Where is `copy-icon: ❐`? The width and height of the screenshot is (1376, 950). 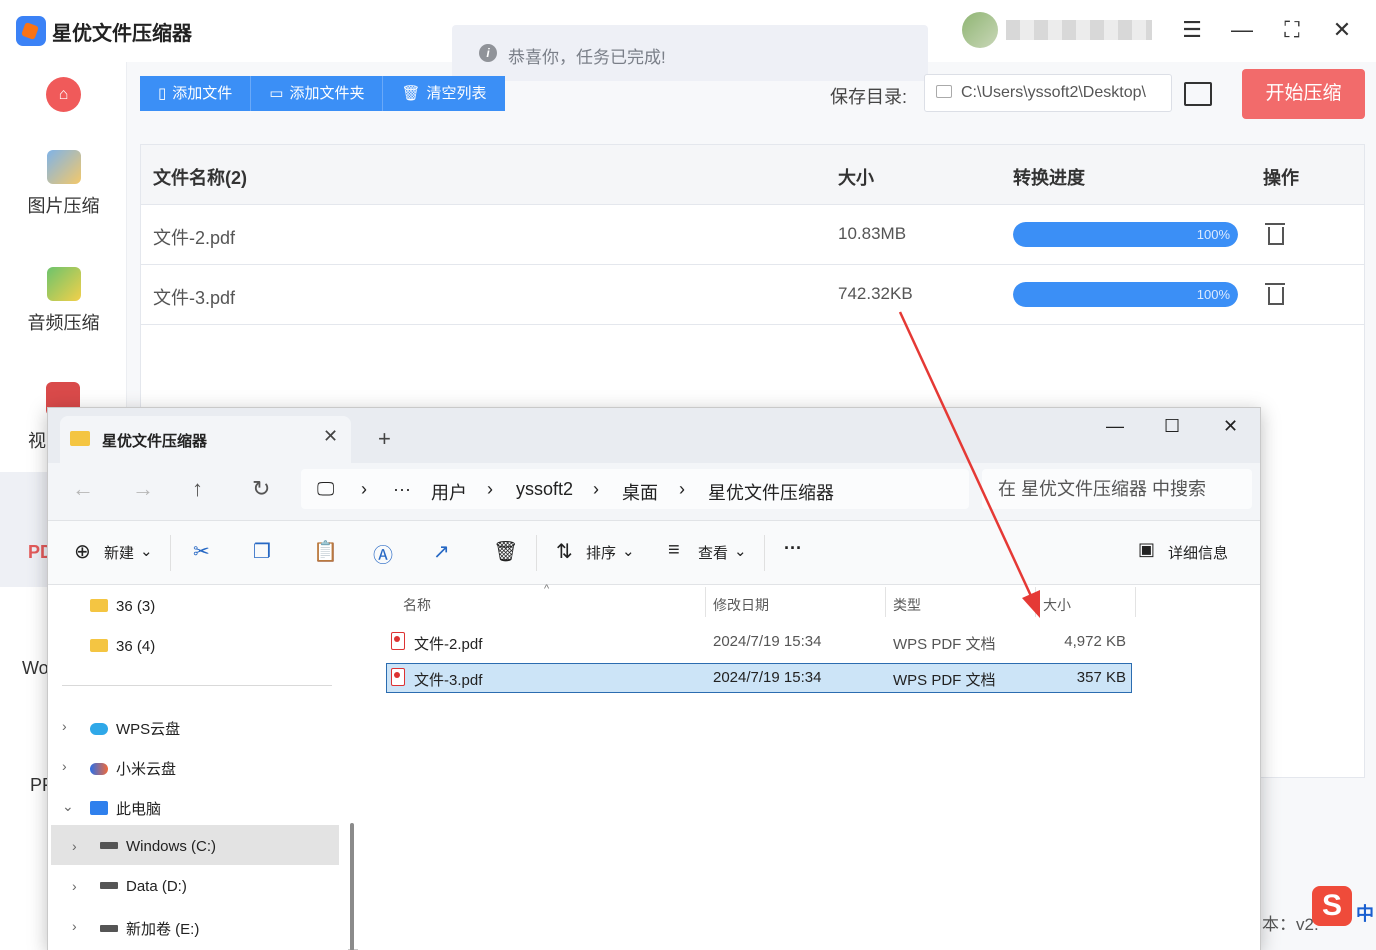
copy-icon: ❐ is located at coordinates (262, 551).